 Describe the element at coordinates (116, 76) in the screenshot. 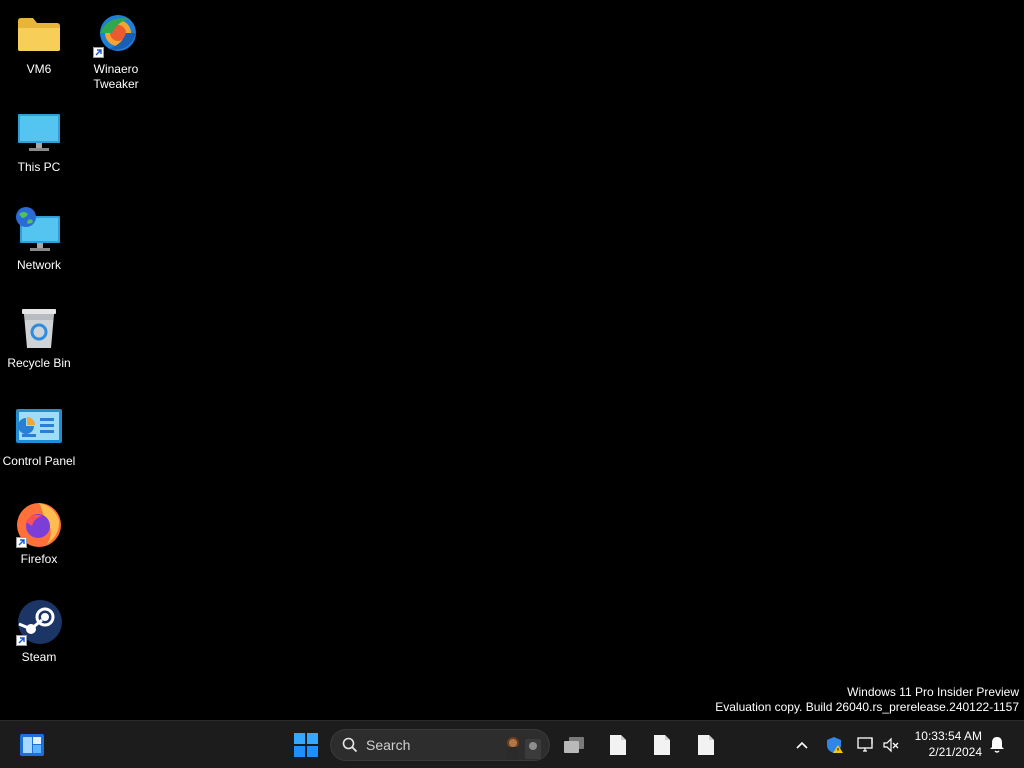

I see `desktop-icon-label: Winaero Tweaker` at that location.